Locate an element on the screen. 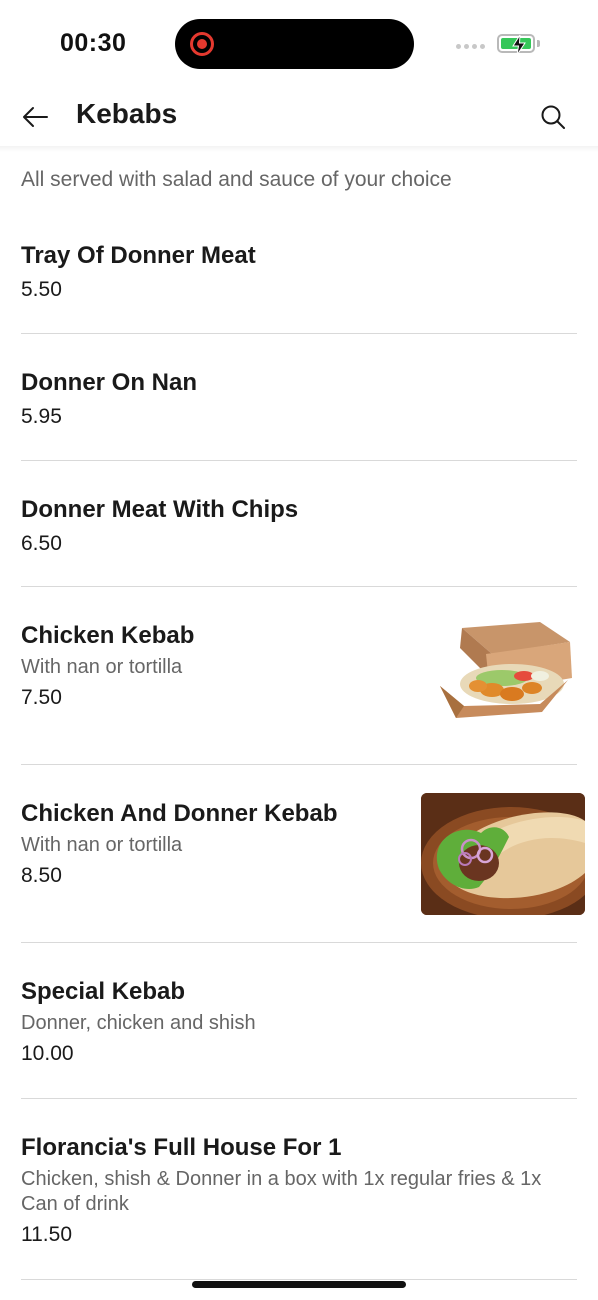 This screenshot has height=1300, width=598. search-icon is located at coordinates (553, 117).